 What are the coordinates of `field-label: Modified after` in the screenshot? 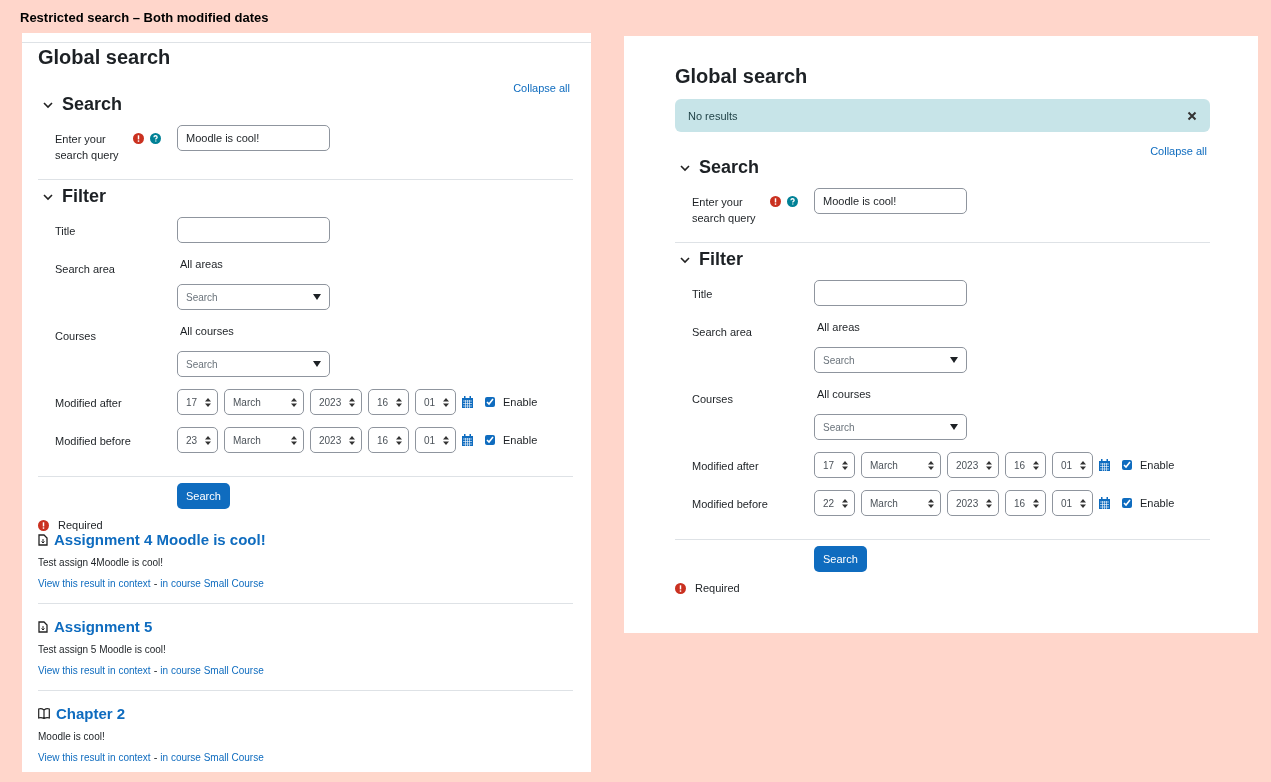 It's located at (726, 466).